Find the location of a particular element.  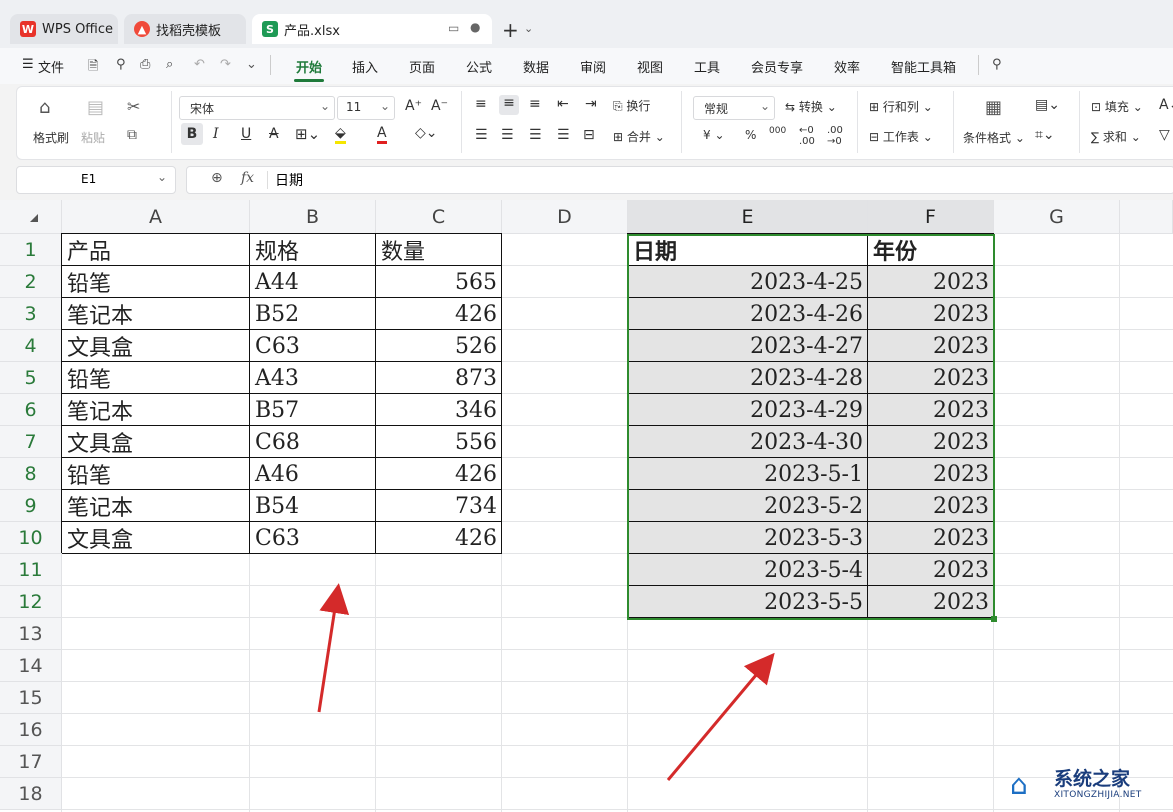

spreadsheet-icon: S is located at coordinates (270, 29).